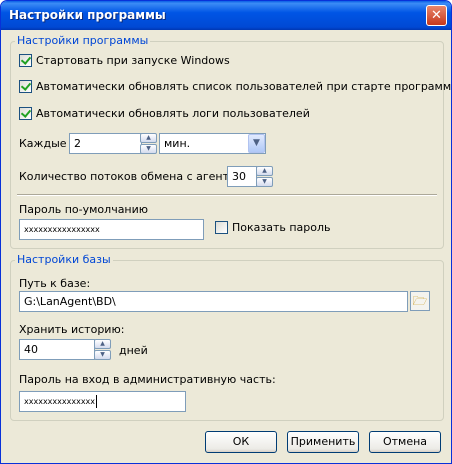  I want to click on default-password-input: xxxxxxxxxxxxxxxx, so click(111, 229).